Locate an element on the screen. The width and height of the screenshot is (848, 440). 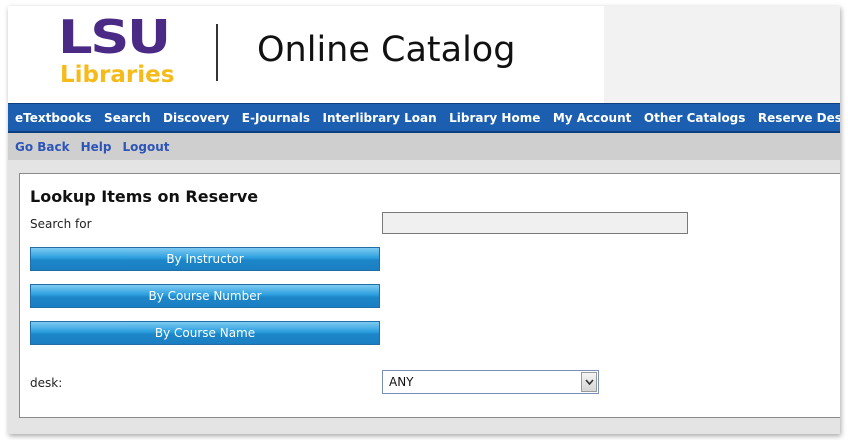
search-input is located at coordinates (535, 223).